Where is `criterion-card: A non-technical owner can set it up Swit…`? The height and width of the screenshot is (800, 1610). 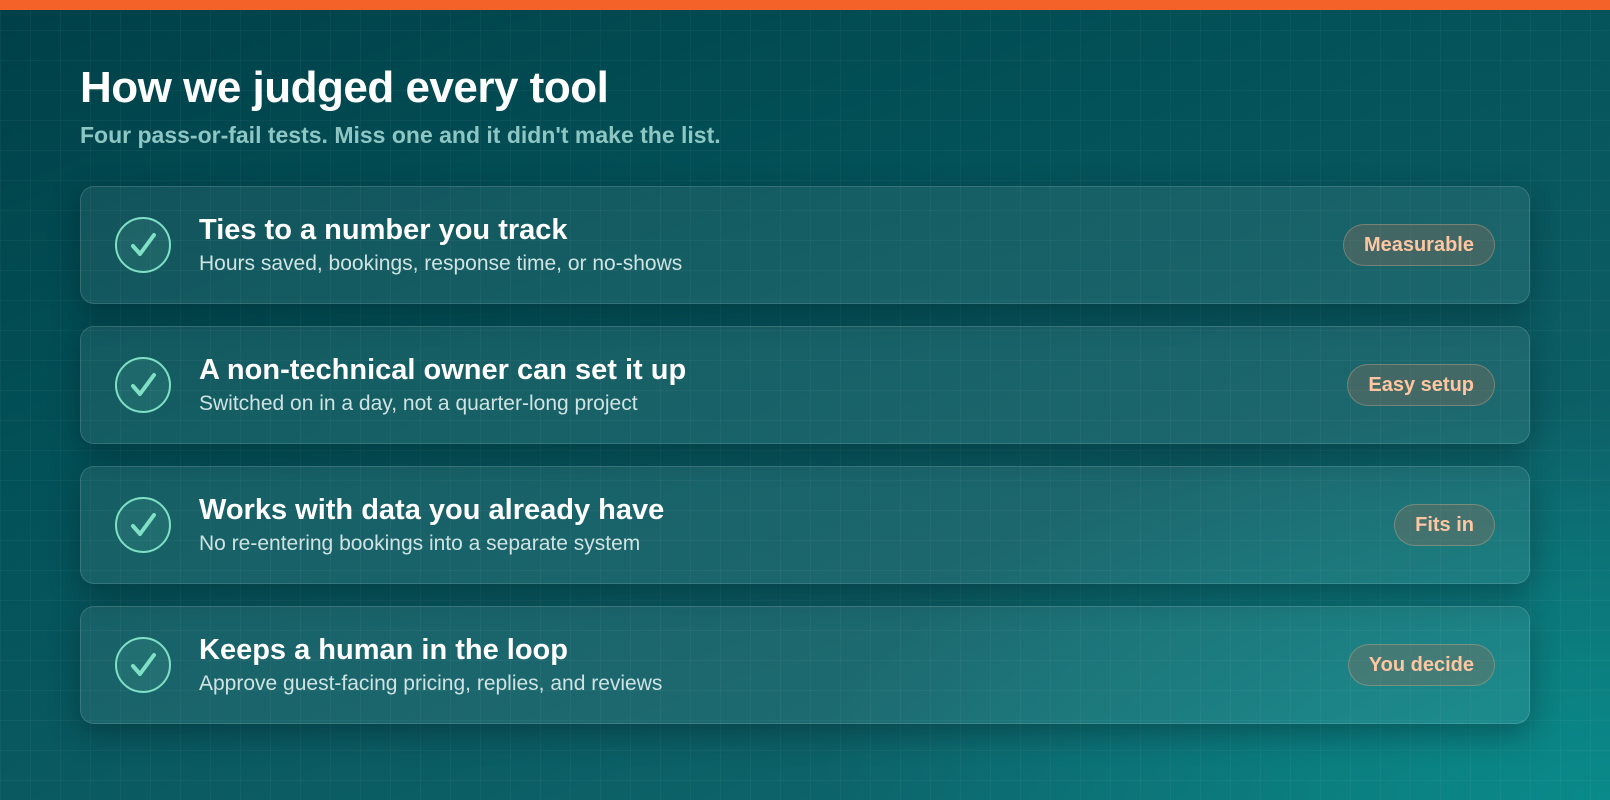
criterion-card: A non-technical owner can set it up Swit… is located at coordinates (805, 385).